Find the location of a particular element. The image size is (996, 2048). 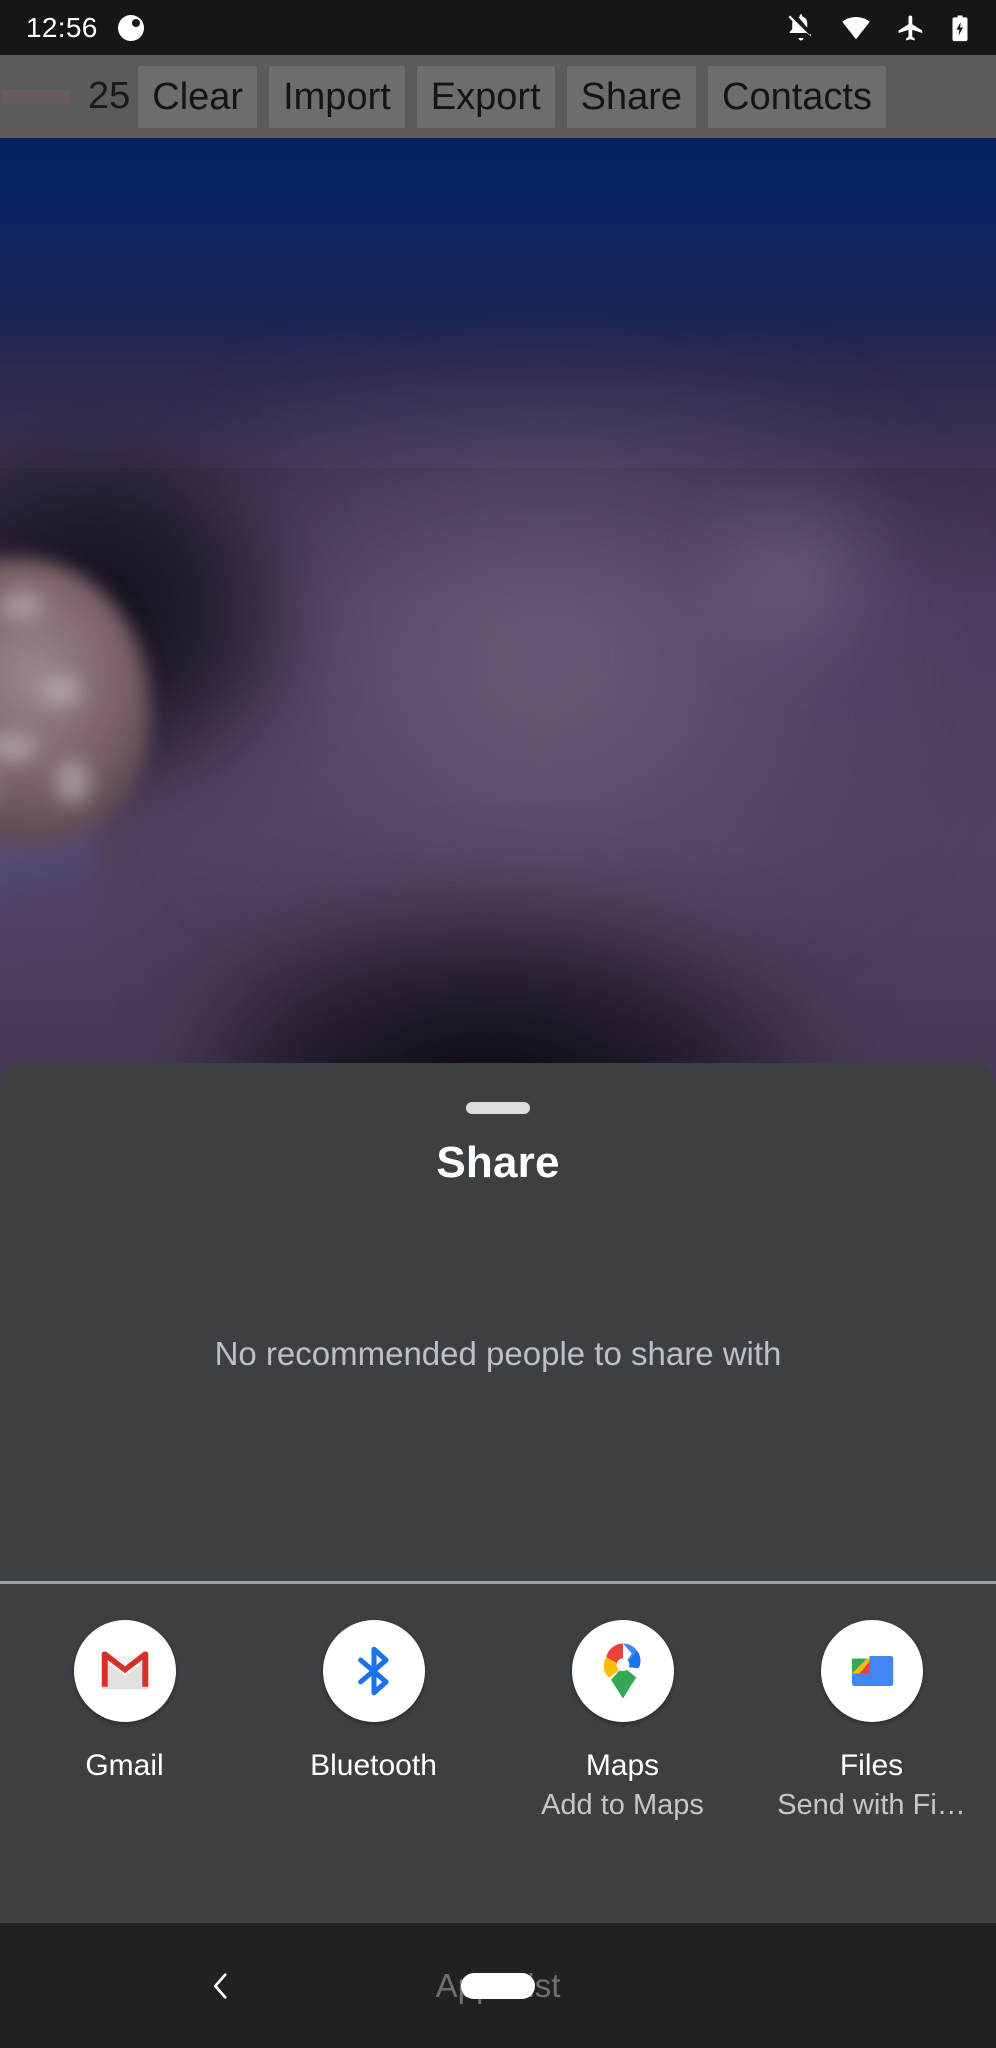

share-target-label: Files is located at coordinates (871, 1765).